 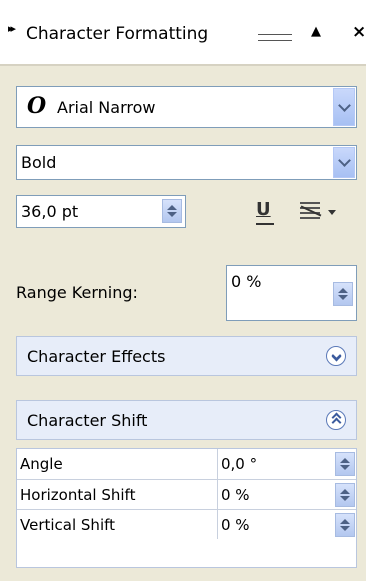 What do you see at coordinates (172, 211) in the screenshot?
I see `font-size-stepper` at bounding box center [172, 211].